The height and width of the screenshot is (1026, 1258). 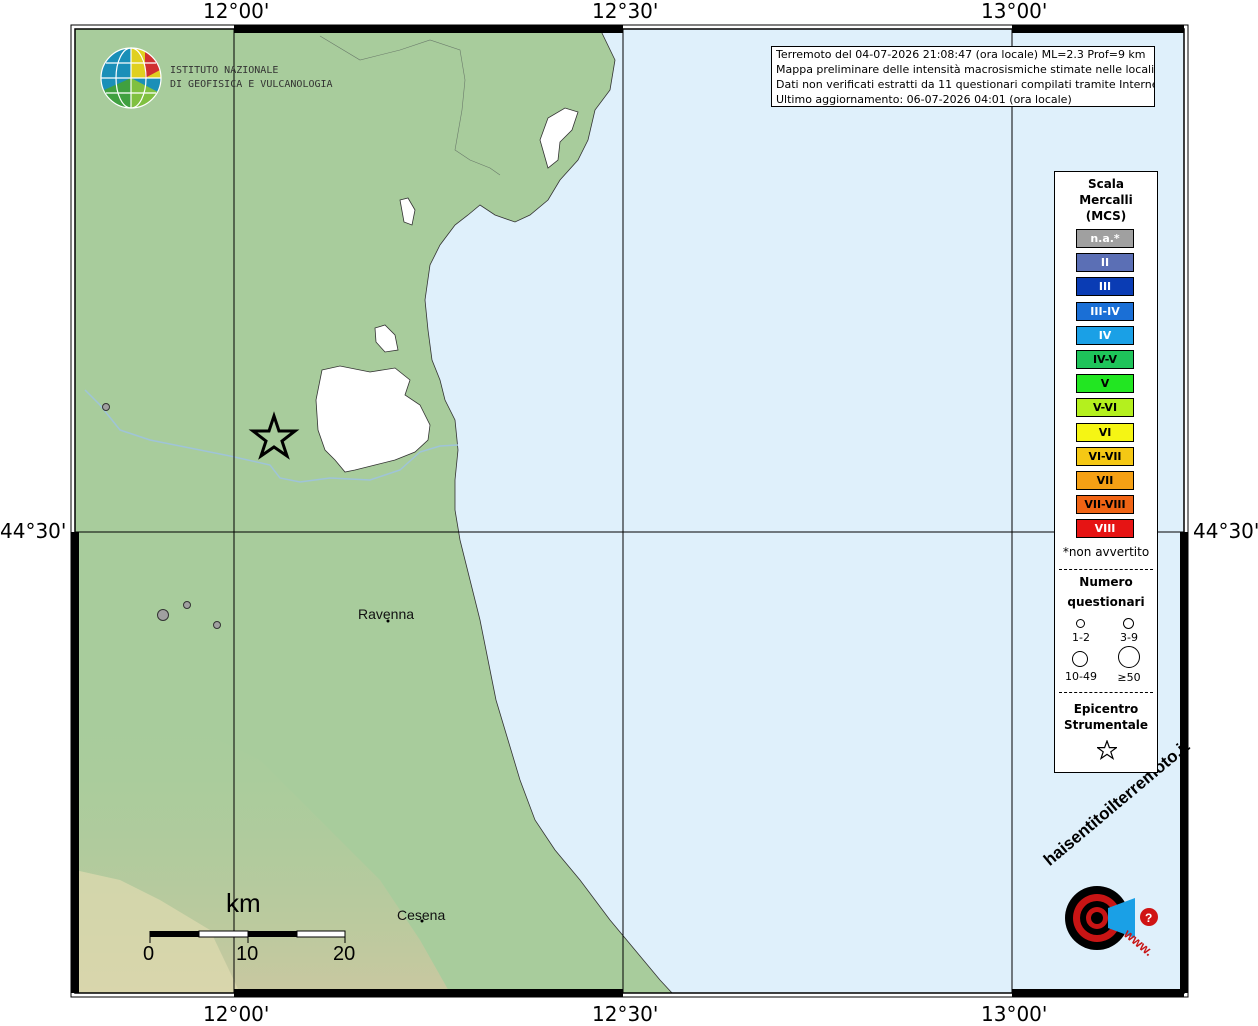 I want to click on lat-tick-right: 44°30', so click(x=1225, y=531).